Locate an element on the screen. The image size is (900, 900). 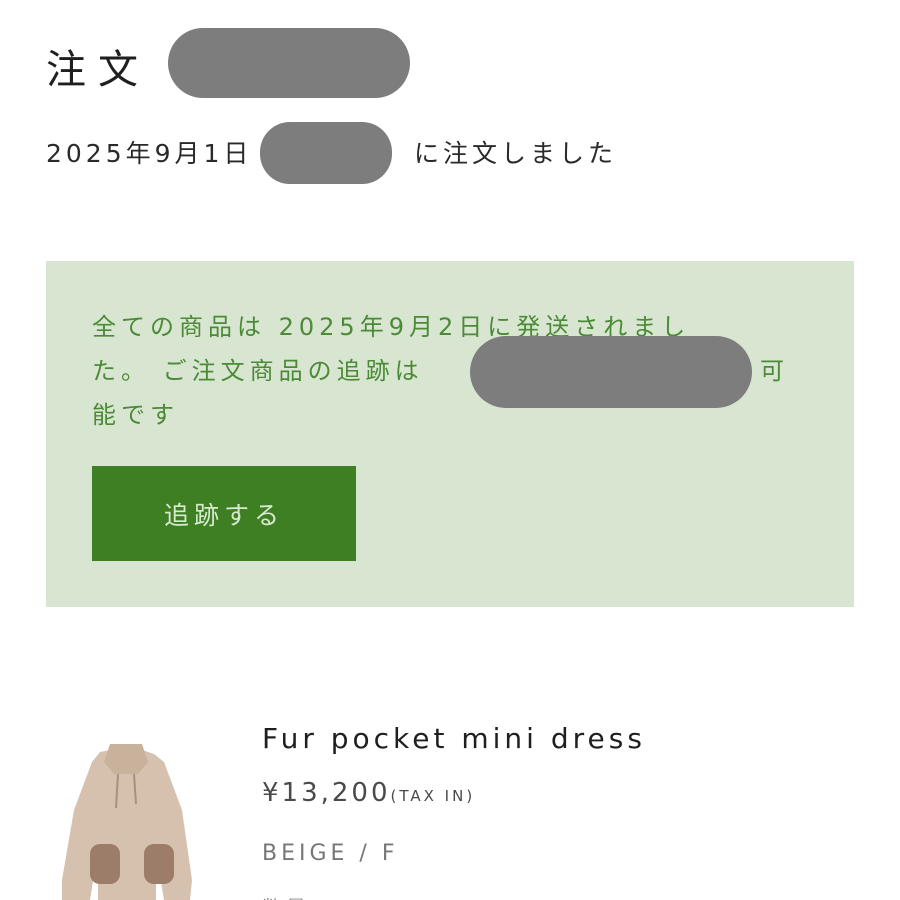
product-name: Fur pocket mini dress is located at coordinates (454, 738).